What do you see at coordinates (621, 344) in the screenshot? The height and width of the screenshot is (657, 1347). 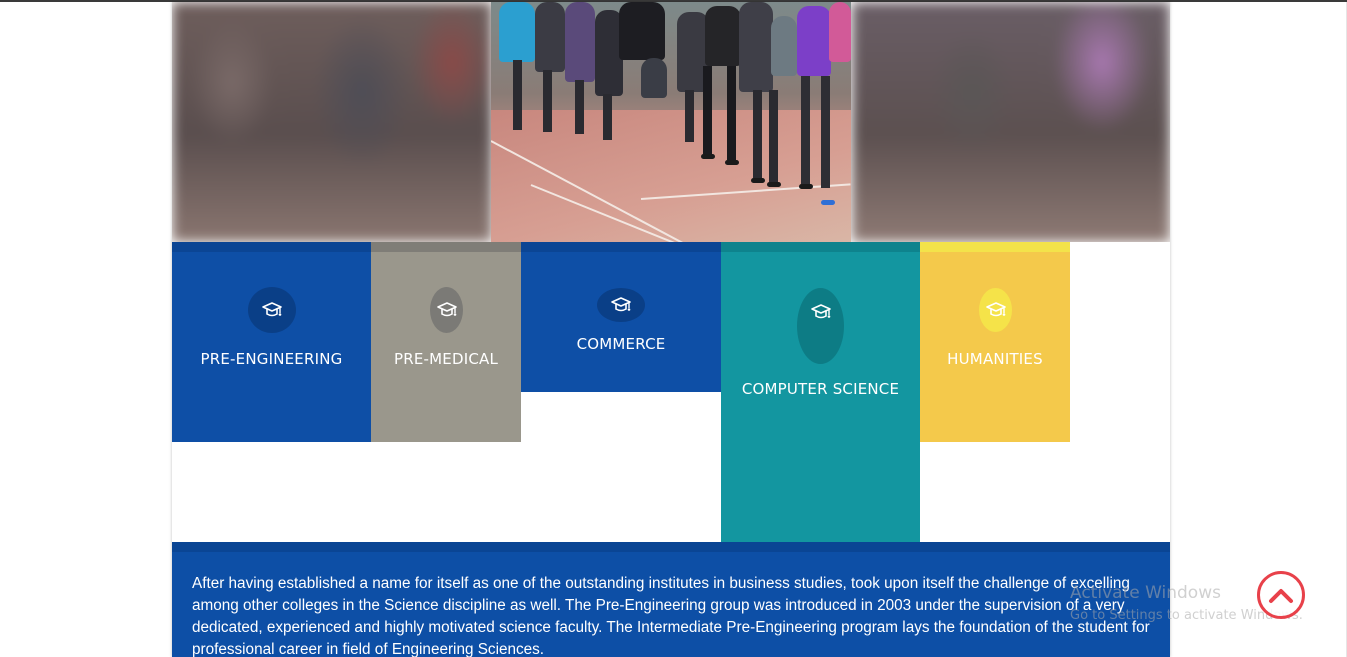 I see `course-label: COMMERCE` at bounding box center [621, 344].